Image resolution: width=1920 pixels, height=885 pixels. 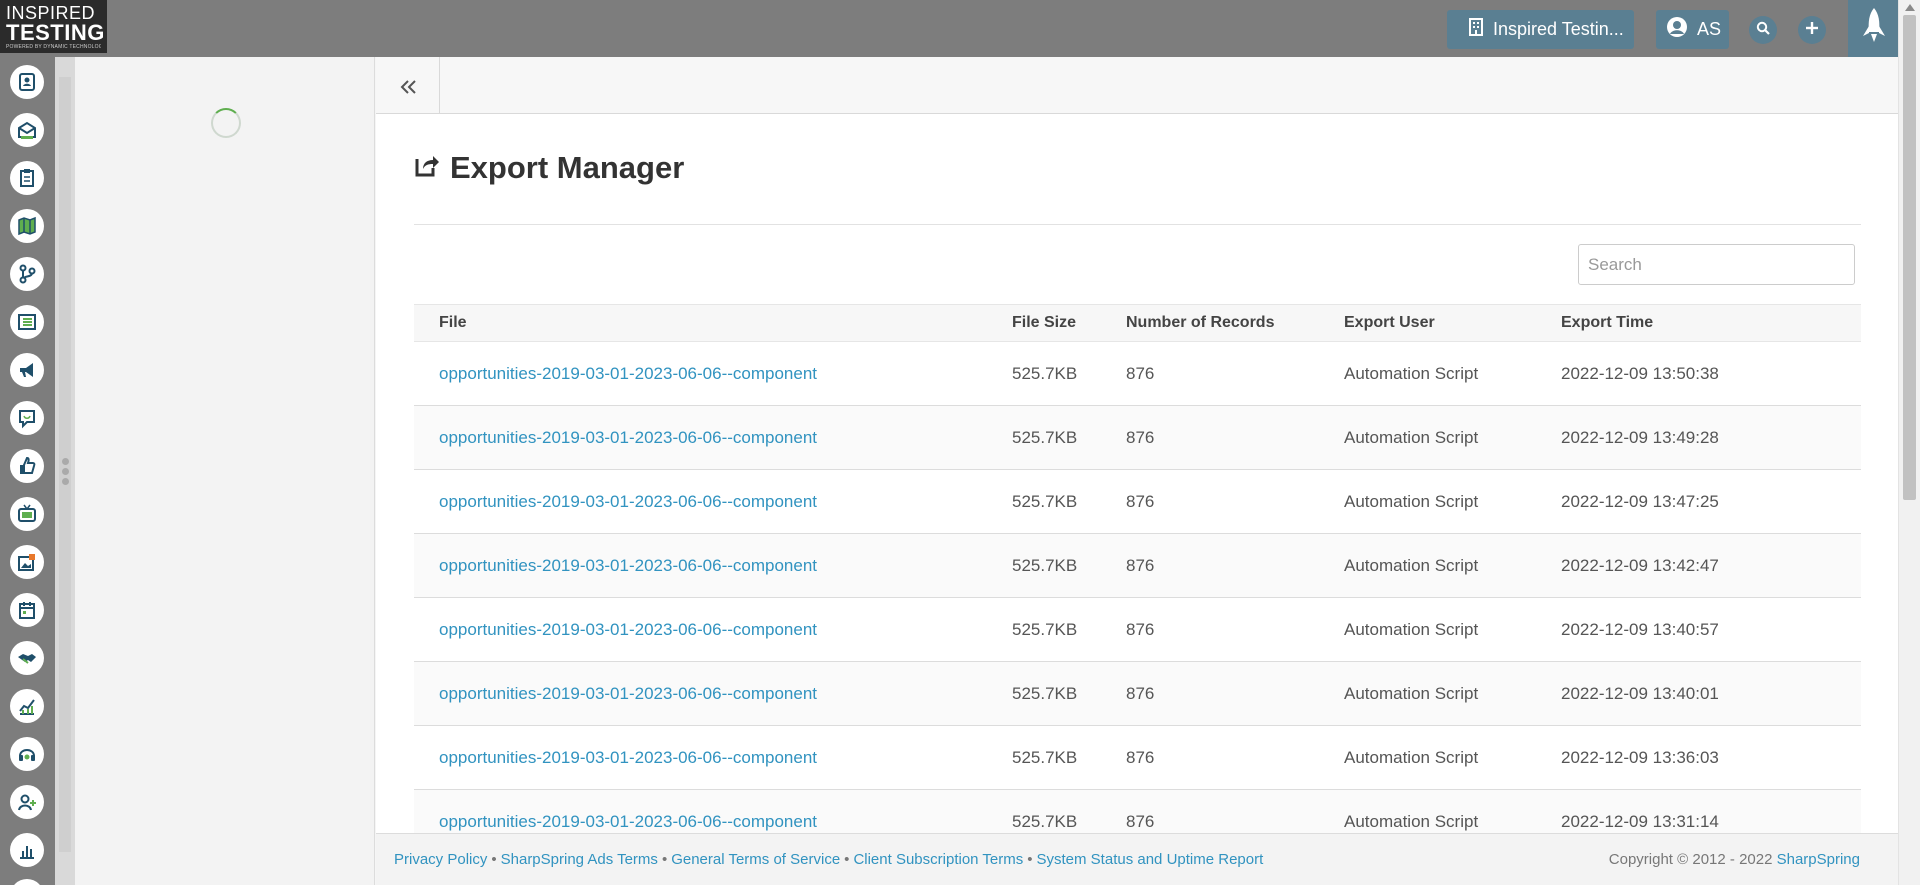 What do you see at coordinates (53, 47) in the screenshot?
I see `logo-tagline: POWERED BY DYNAMIC TECHNOLOGIES` at bounding box center [53, 47].